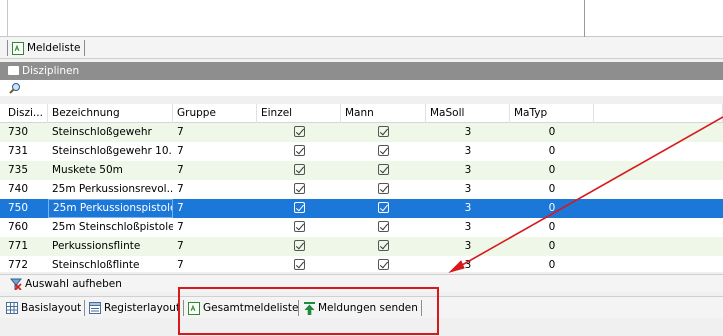 The height and width of the screenshot is (336, 723). I want to click on table-cell: Steinschloßgewehr, so click(102, 132).